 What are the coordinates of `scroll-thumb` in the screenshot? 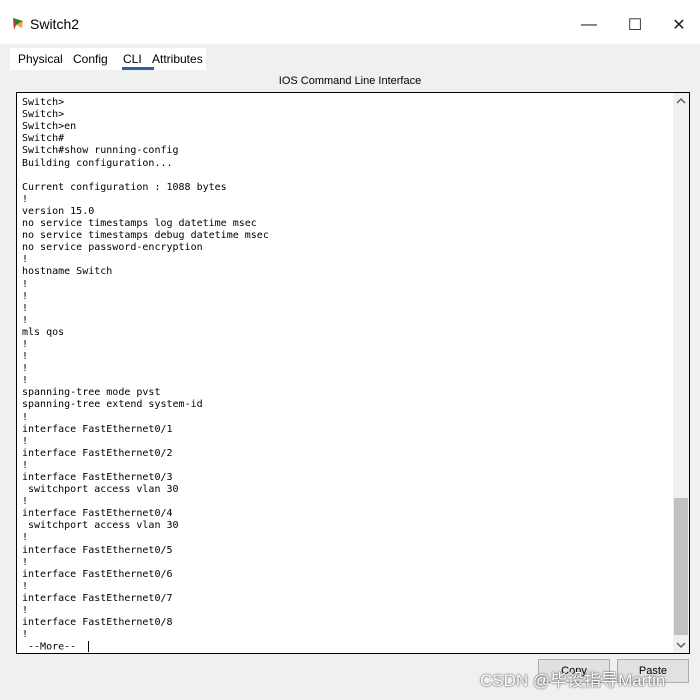 It's located at (681, 566).